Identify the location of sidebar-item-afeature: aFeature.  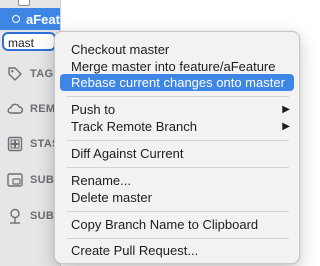
(40, 19).